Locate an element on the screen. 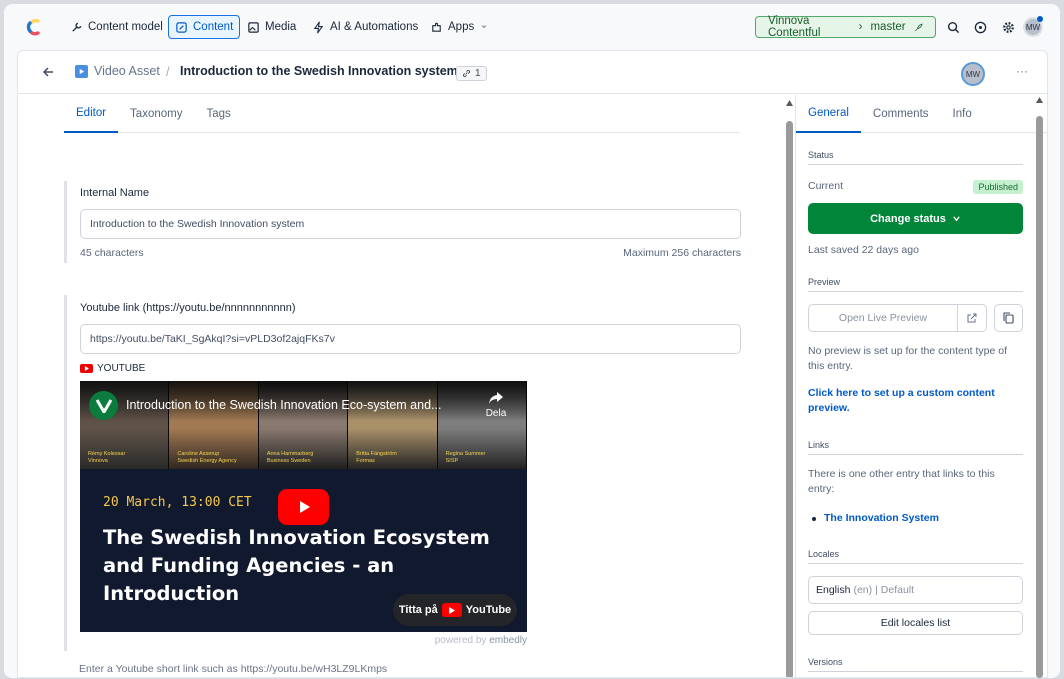 The image size is (1064, 679). content-type-label: Video Asset is located at coordinates (127, 71).